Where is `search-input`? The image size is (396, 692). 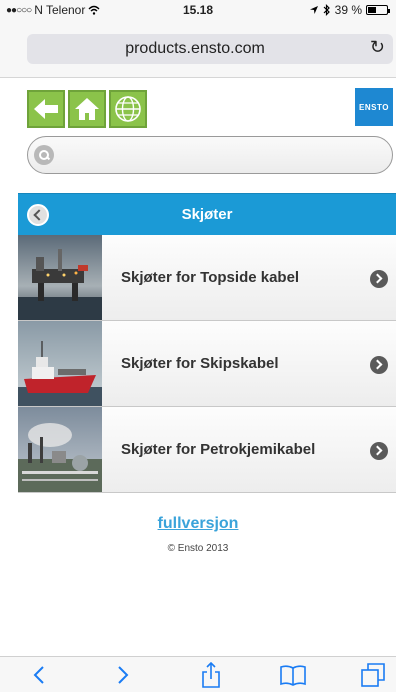 search-input is located at coordinates (221, 155).